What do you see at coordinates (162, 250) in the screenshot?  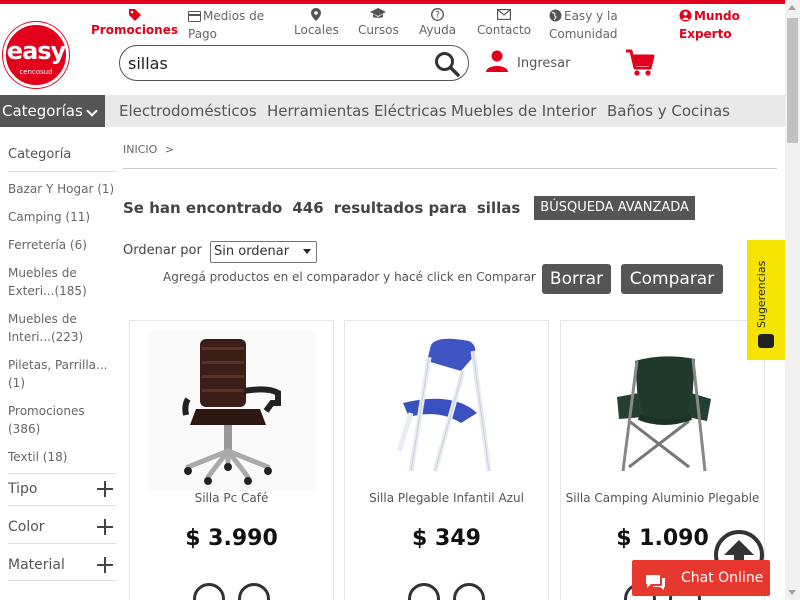 I see `sort-label: Ordenar por` at bounding box center [162, 250].